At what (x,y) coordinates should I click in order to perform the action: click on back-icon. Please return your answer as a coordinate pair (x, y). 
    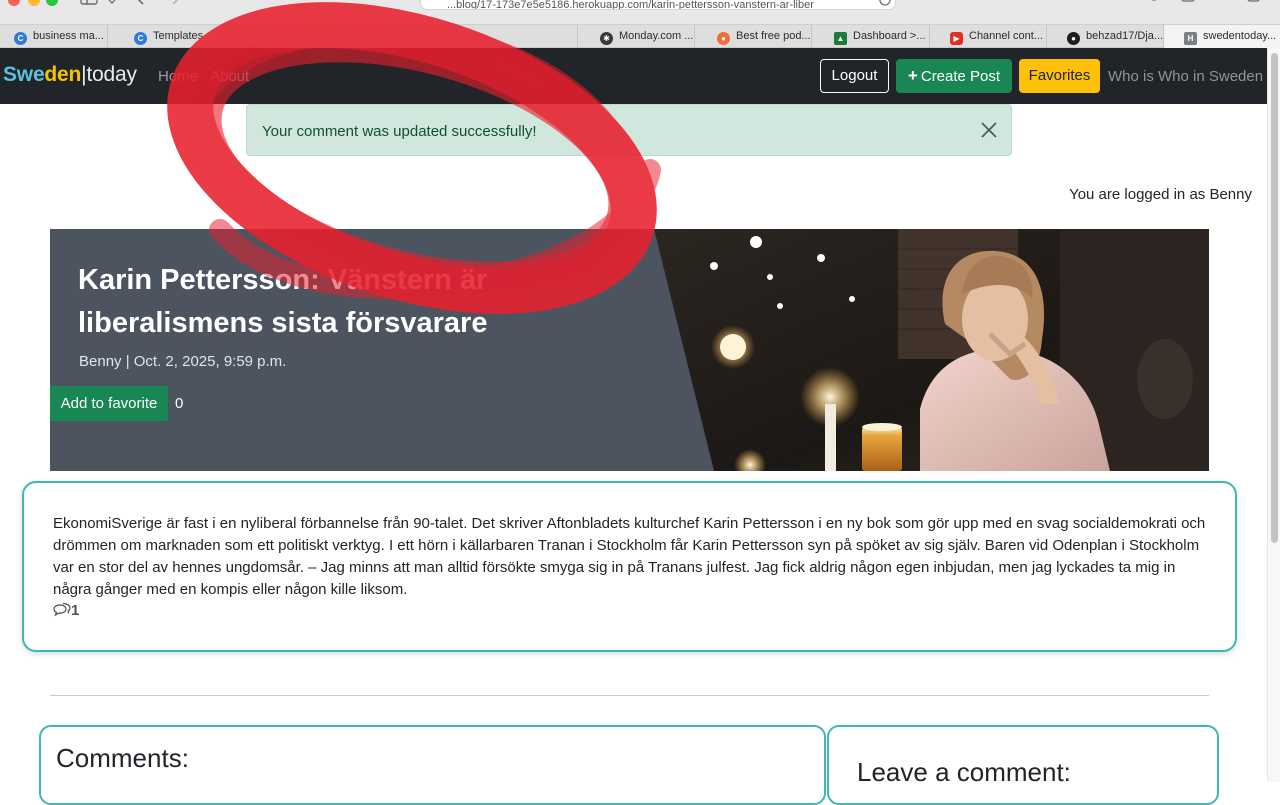
    Looking at the image, I should click on (141, 3).